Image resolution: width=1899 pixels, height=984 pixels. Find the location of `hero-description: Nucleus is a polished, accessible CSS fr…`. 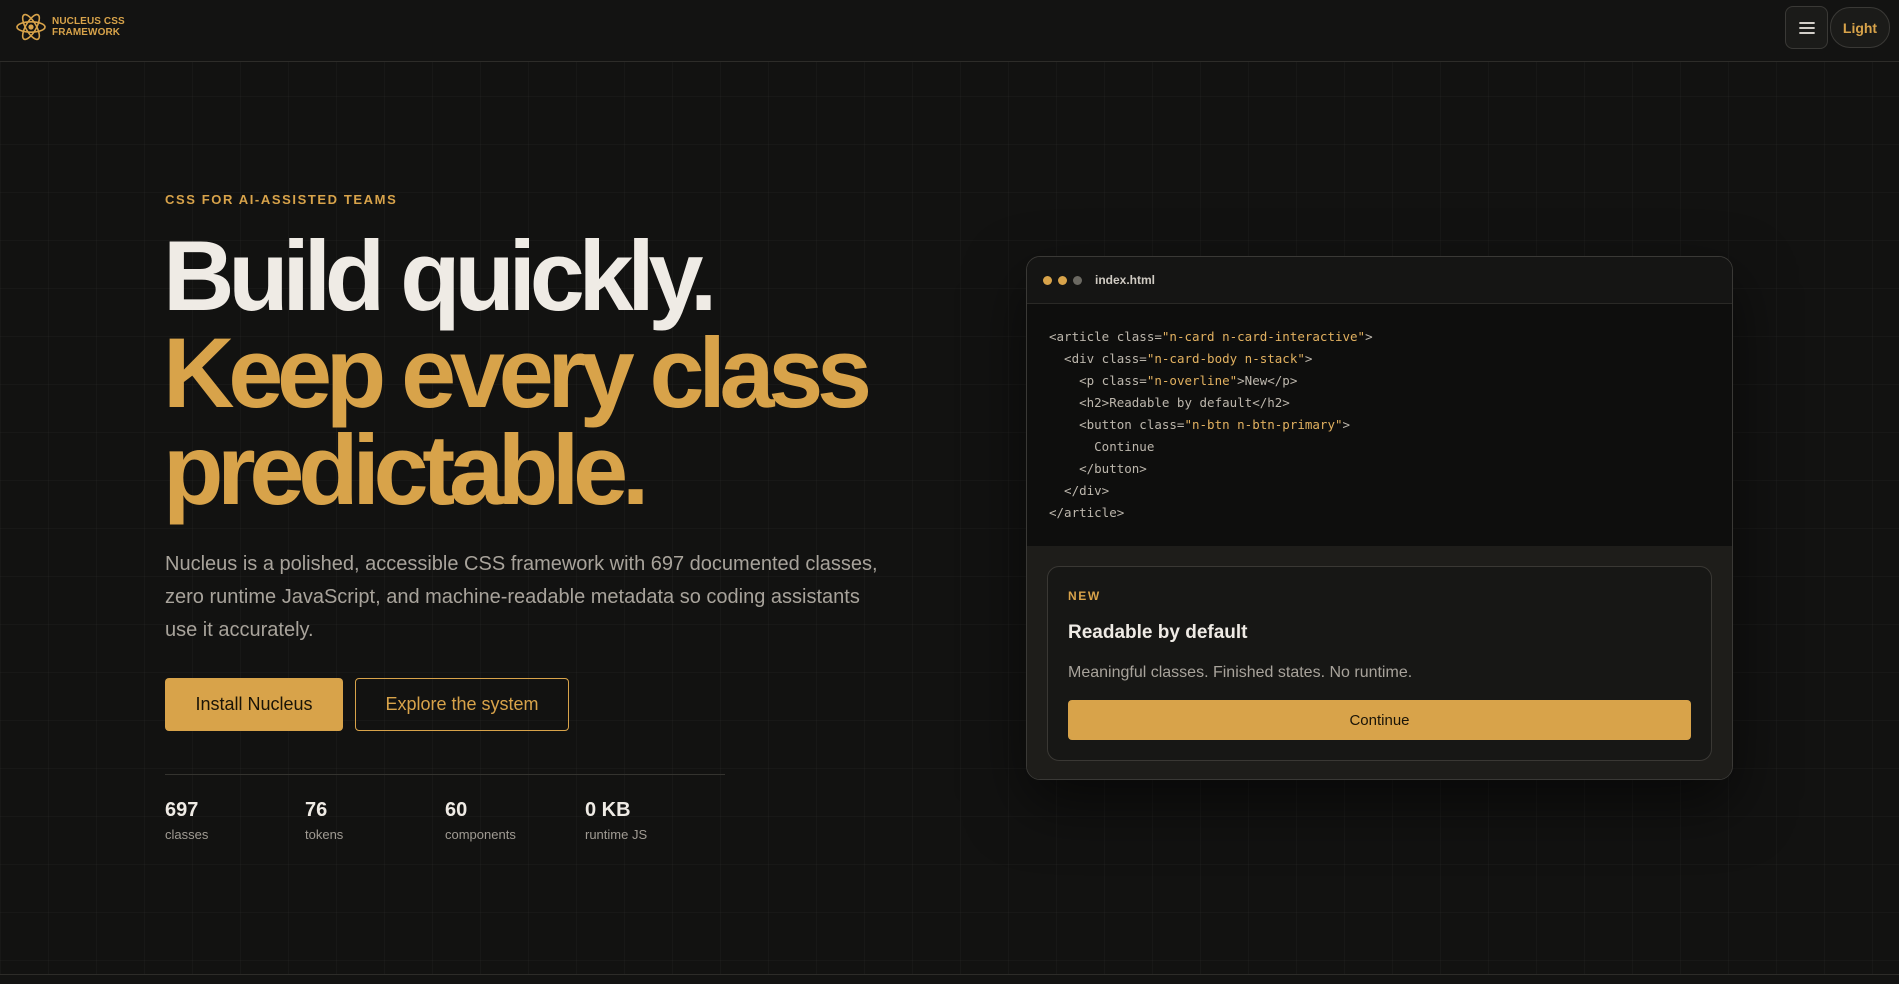

hero-description: Nucleus is a polished, accessible CSS fr… is located at coordinates (521, 597).